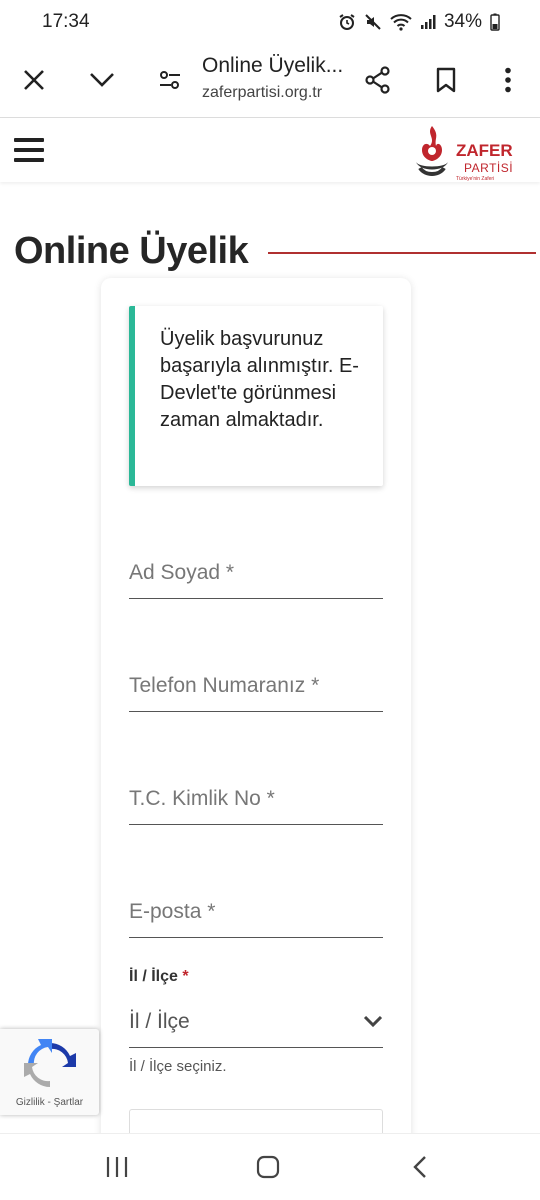 The height and width of the screenshot is (1200, 540). I want to click on logo-sub: PARTİSİ, so click(489, 168).